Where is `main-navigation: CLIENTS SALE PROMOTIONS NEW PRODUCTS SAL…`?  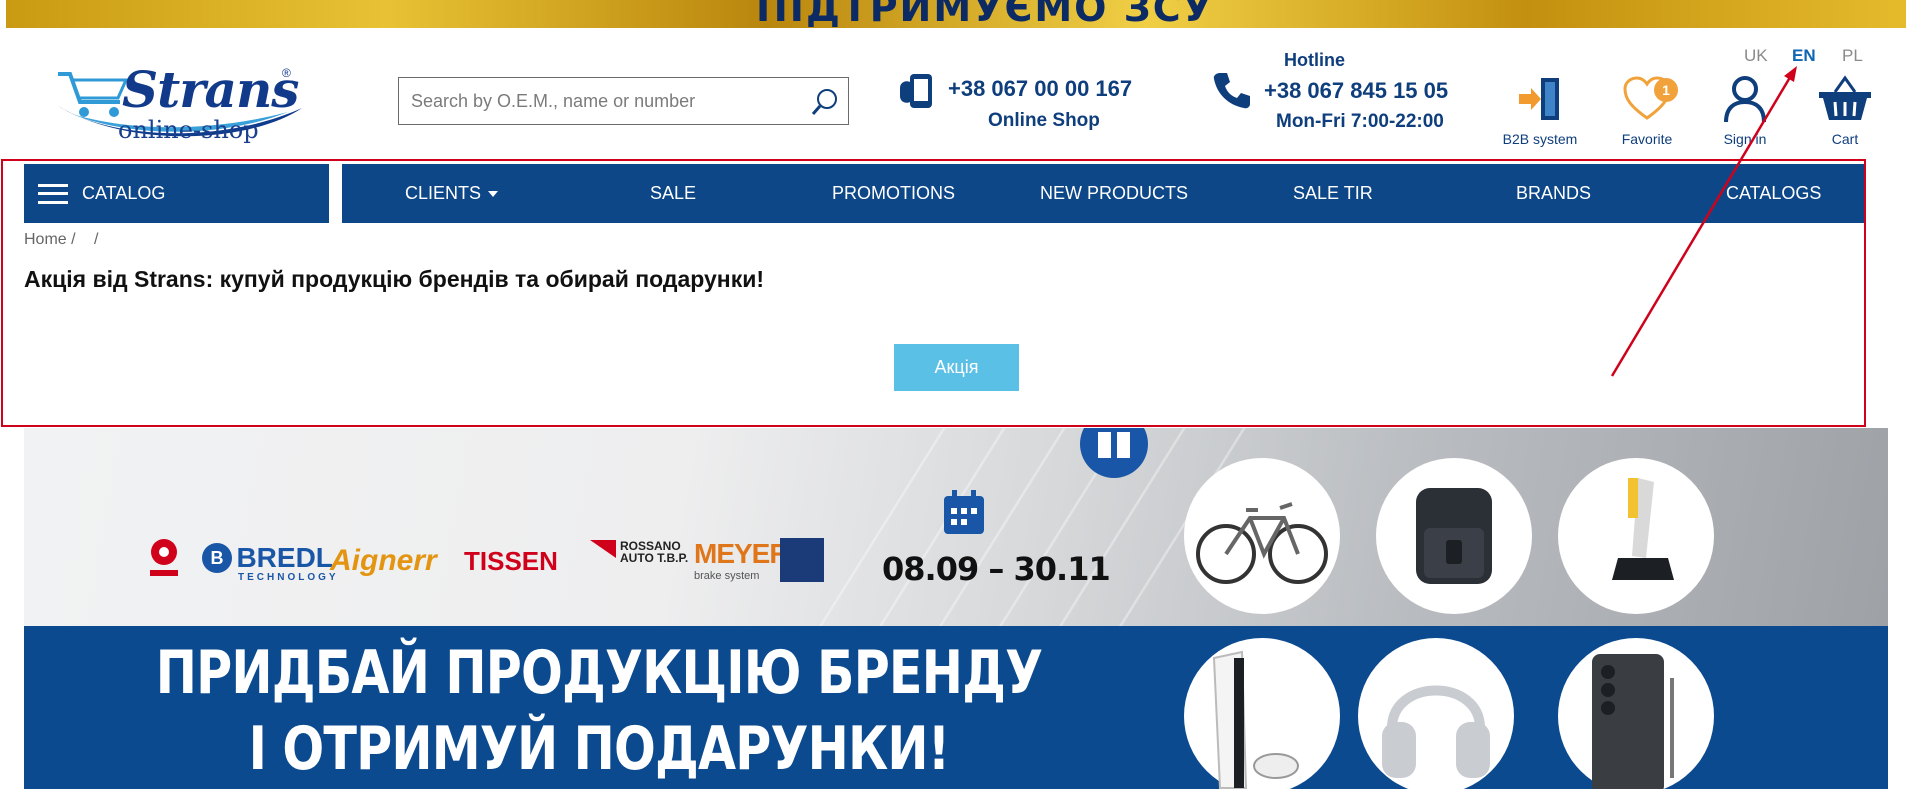
main-navigation: CLIENTS SALE PROMOTIONS NEW PRODUCTS SAL… is located at coordinates (1103, 193).